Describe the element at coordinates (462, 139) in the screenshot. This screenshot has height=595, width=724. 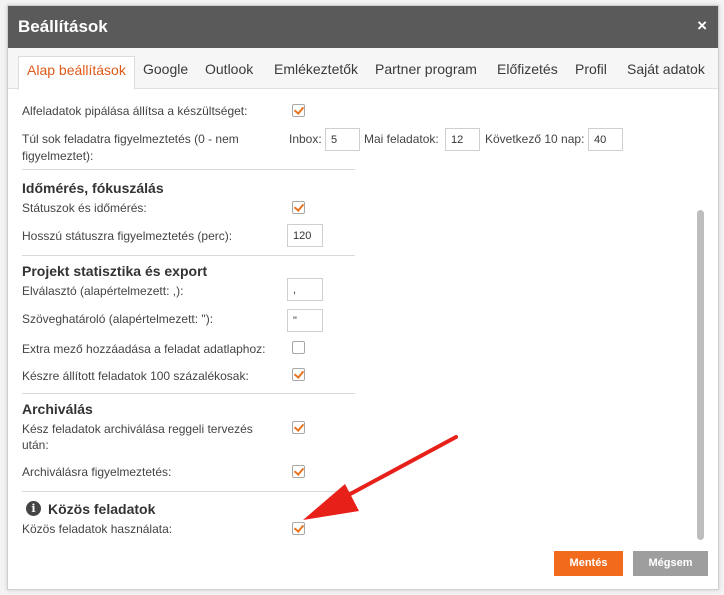
I see `today-tasks-input: 12` at that location.